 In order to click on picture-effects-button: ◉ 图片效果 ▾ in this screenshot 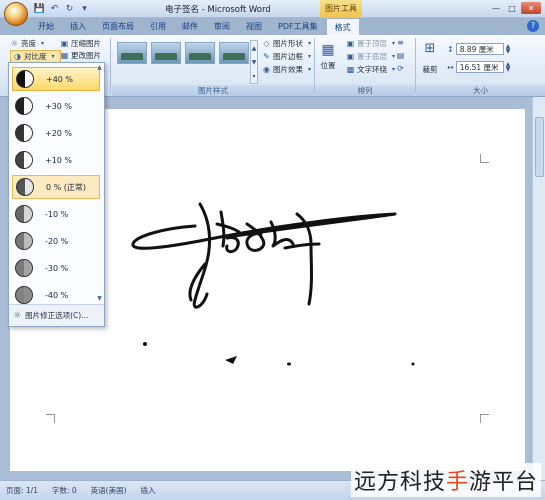, I will do `click(288, 69)`.